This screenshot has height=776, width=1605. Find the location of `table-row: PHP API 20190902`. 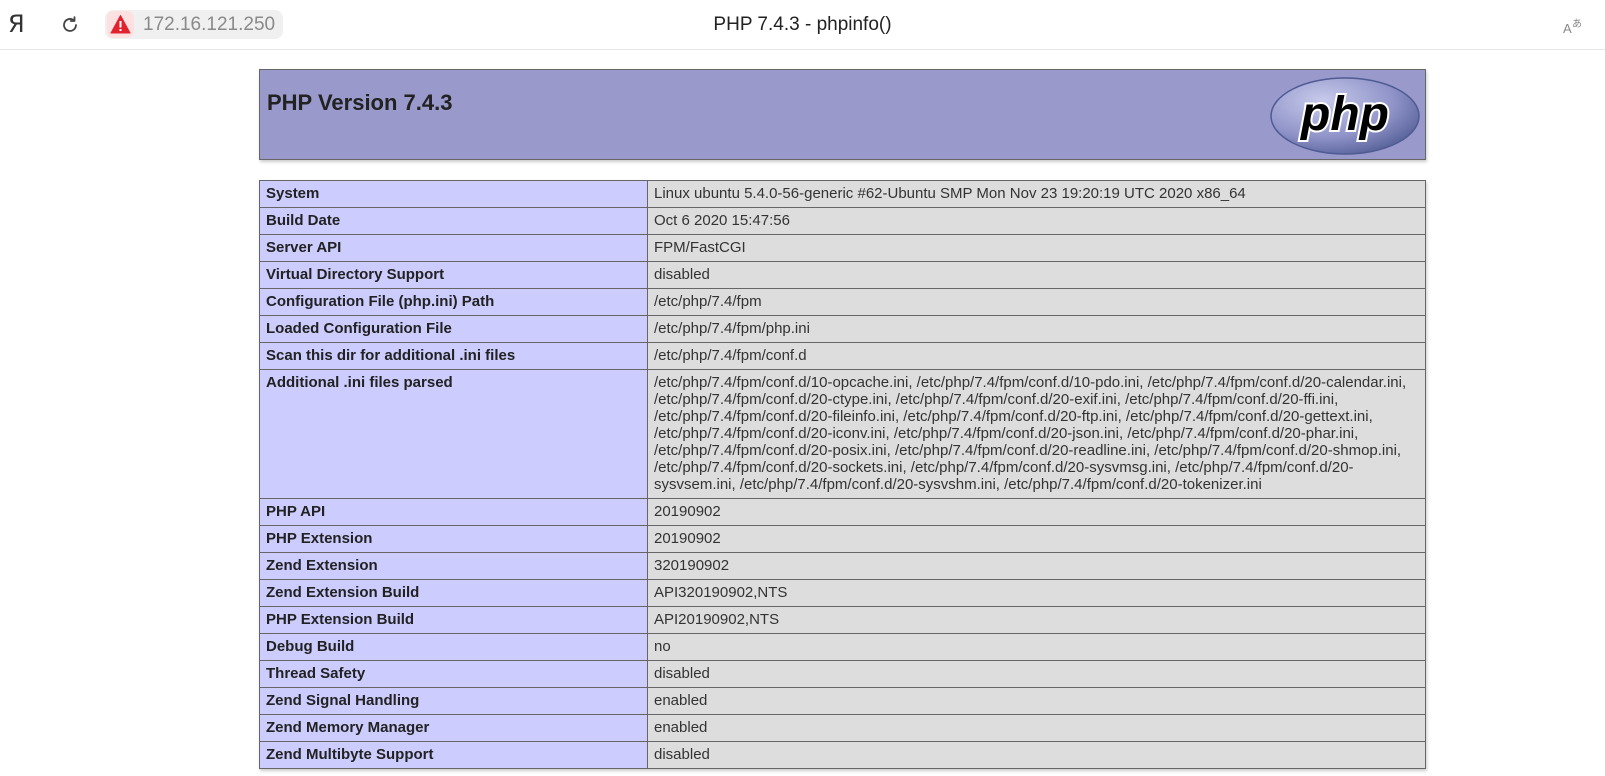

table-row: PHP API 20190902 is located at coordinates (842, 512).